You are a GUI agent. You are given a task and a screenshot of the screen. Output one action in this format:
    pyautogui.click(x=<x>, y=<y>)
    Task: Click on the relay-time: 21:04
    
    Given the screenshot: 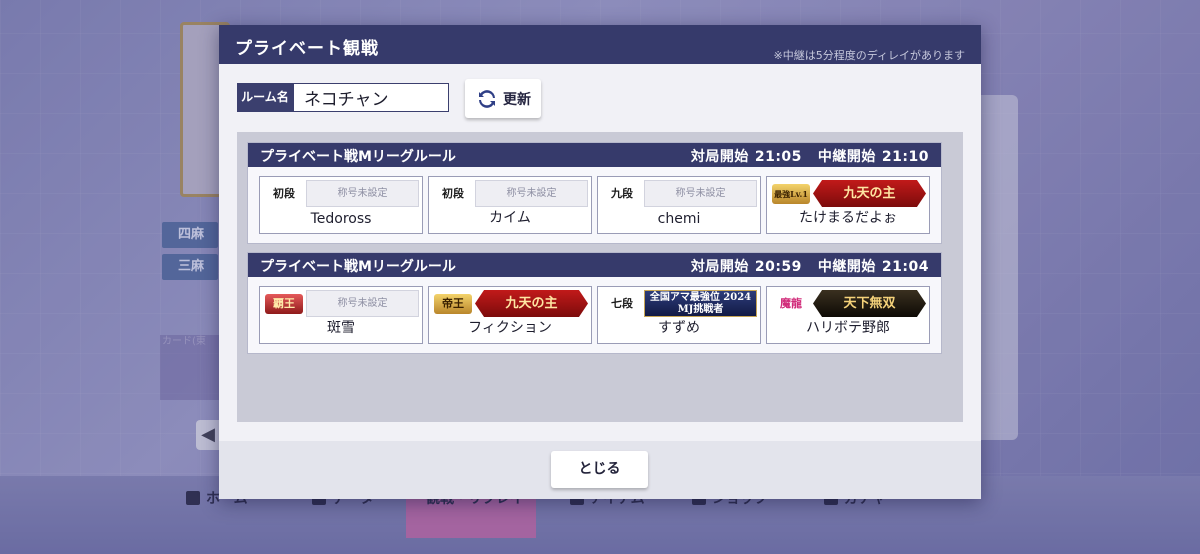 What is the action you would take?
    pyautogui.click(x=905, y=267)
    